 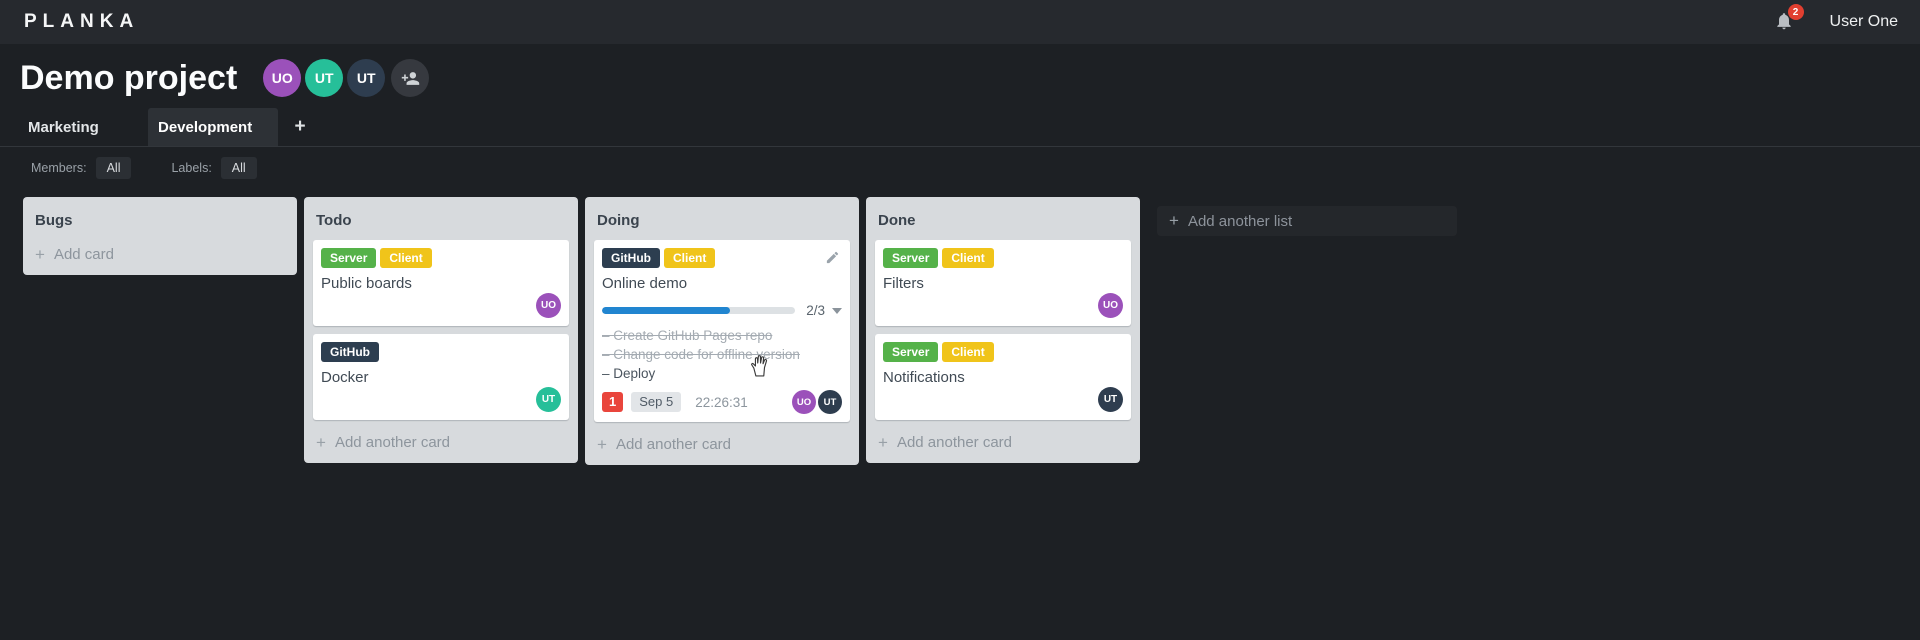 What do you see at coordinates (83, 254) in the screenshot?
I see `add-card-label: Add card` at bounding box center [83, 254].